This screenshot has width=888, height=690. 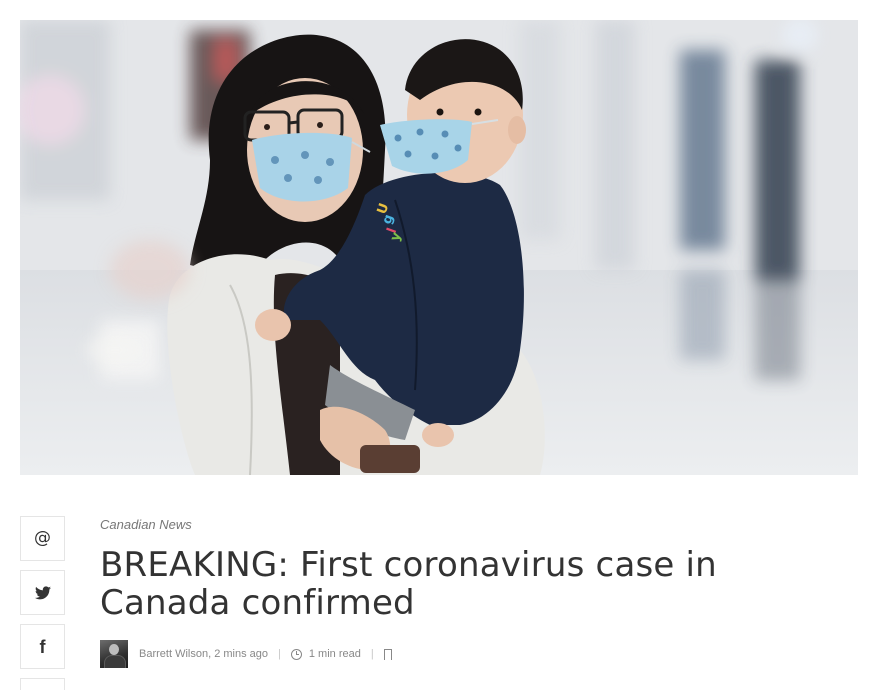 I want to click on share-rail: @ f, so click(x=42, y=603).